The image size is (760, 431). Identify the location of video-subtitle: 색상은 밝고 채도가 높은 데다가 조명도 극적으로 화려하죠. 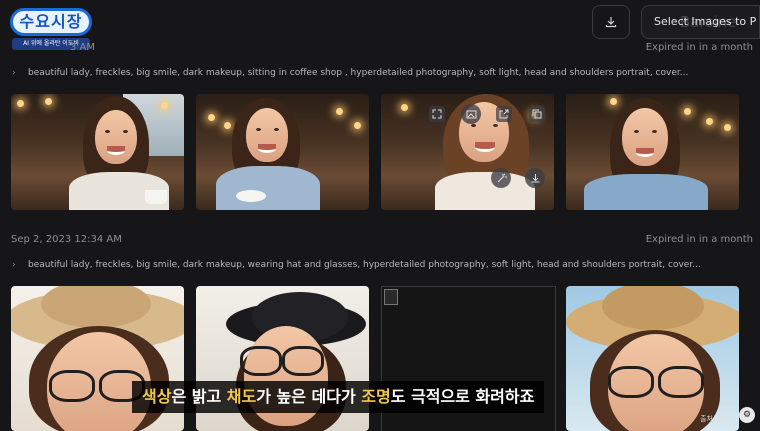
(338, 397).